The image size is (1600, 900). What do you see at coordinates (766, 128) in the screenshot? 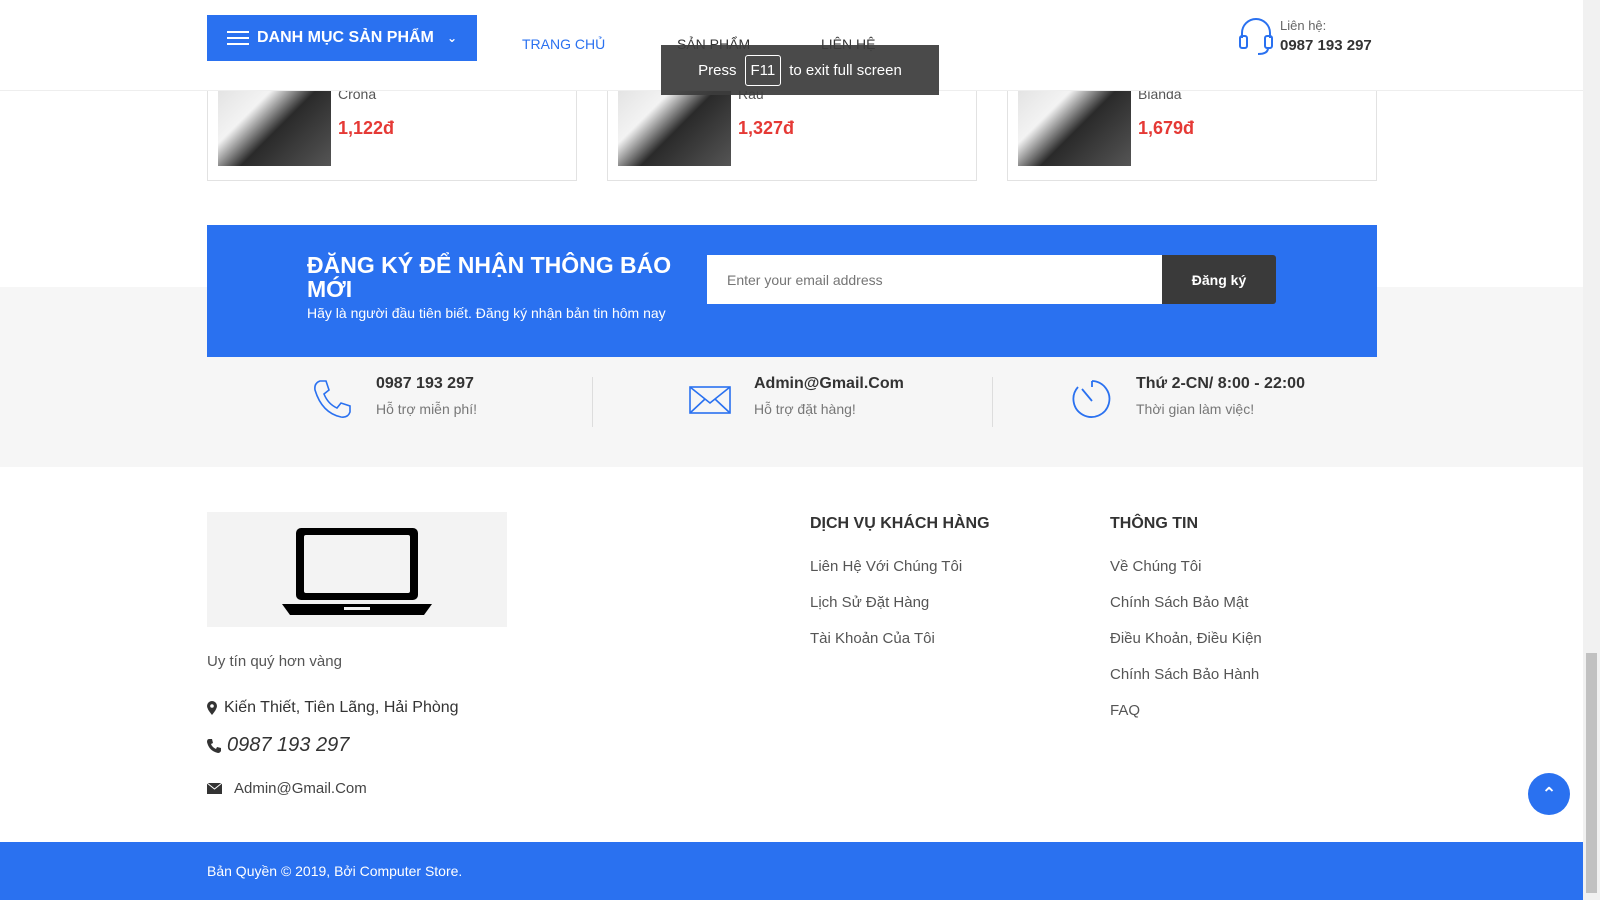
I see `product-price: 1,327đ` at bounding box center [766, 128].